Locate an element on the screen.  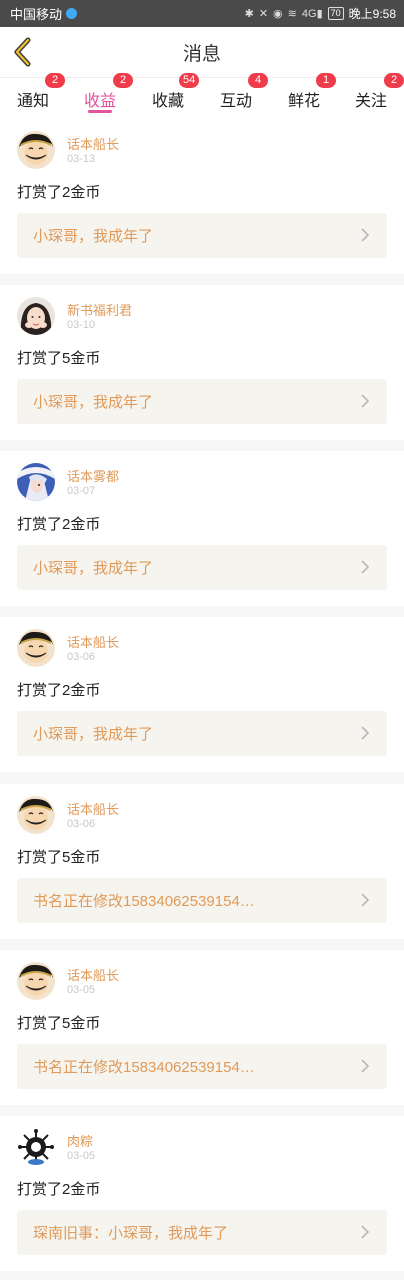
message-card: 新书福利君 03-10 打赏了5金币 小琛哥，我成年了 is located at coordinates (202, 362).